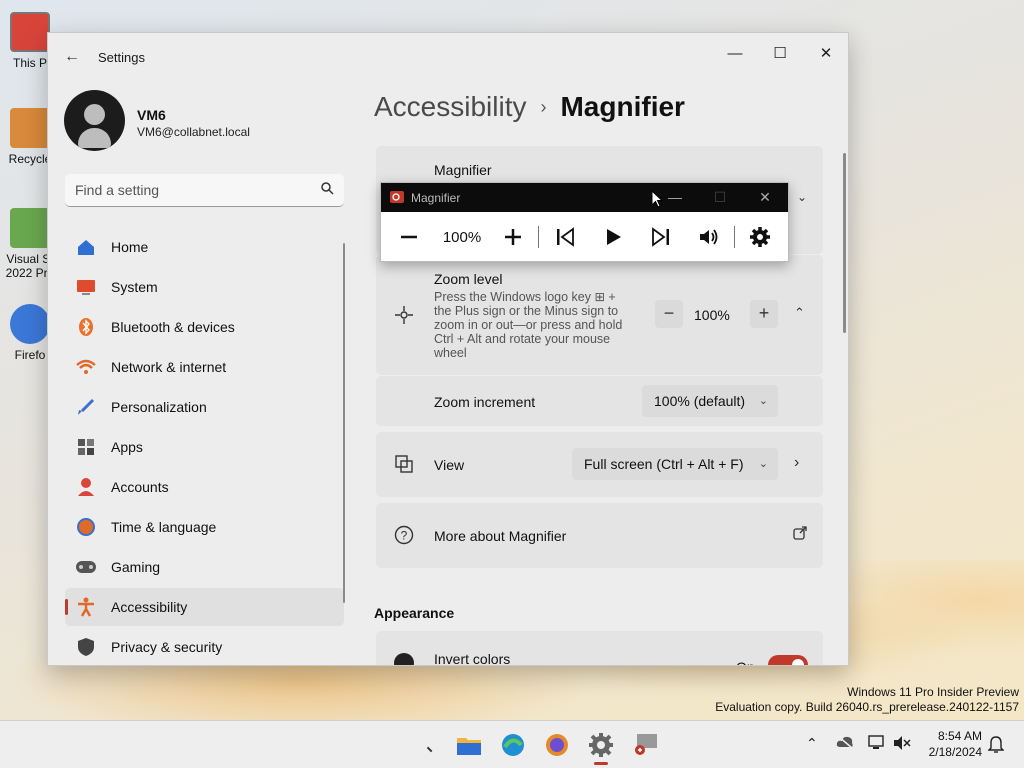 This screenshot has width=1024, height=768. Describe the element at coordinates (397, 197) in the screenshot. I see `magnifier-app-icon` at that location.